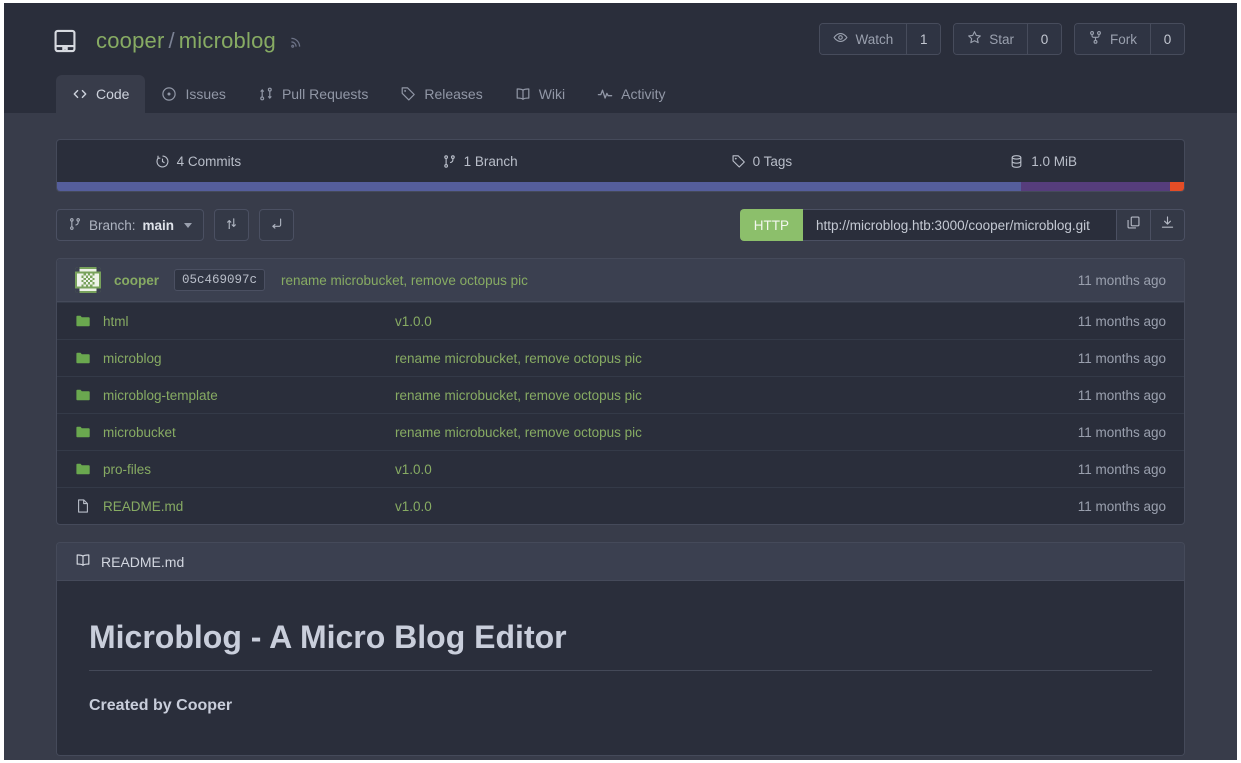  I want to click on branch-selector: Branch: main, so click(130, 225).